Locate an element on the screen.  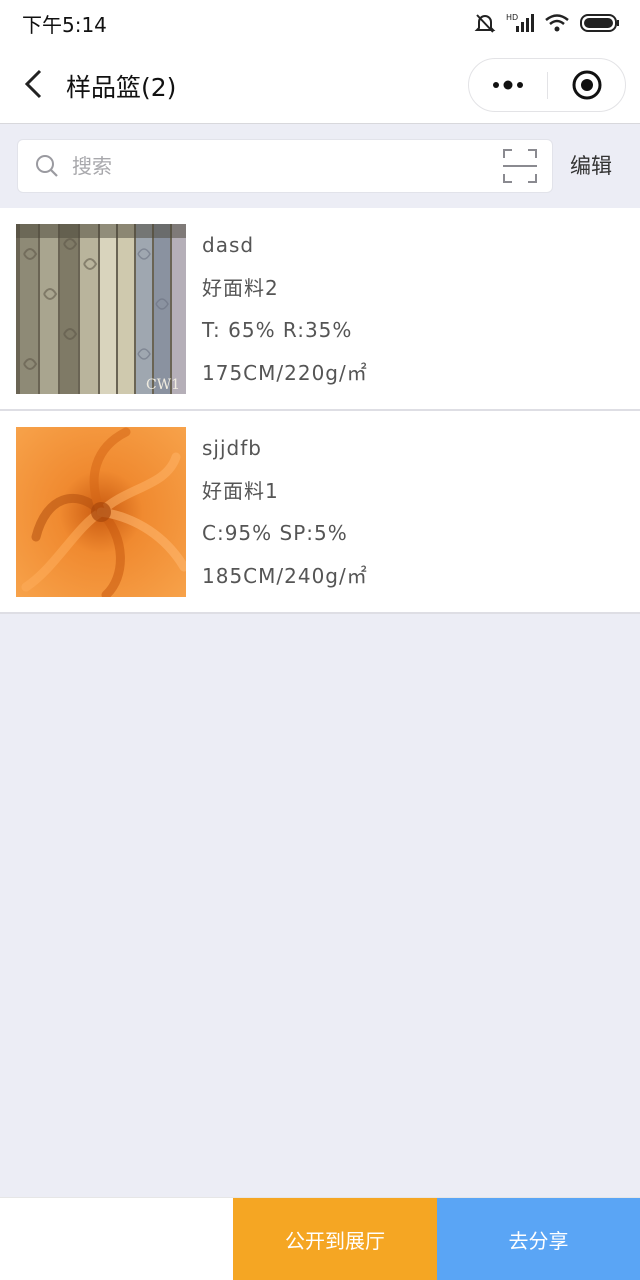
target-circle-icon is located at coordinates (587, 85).